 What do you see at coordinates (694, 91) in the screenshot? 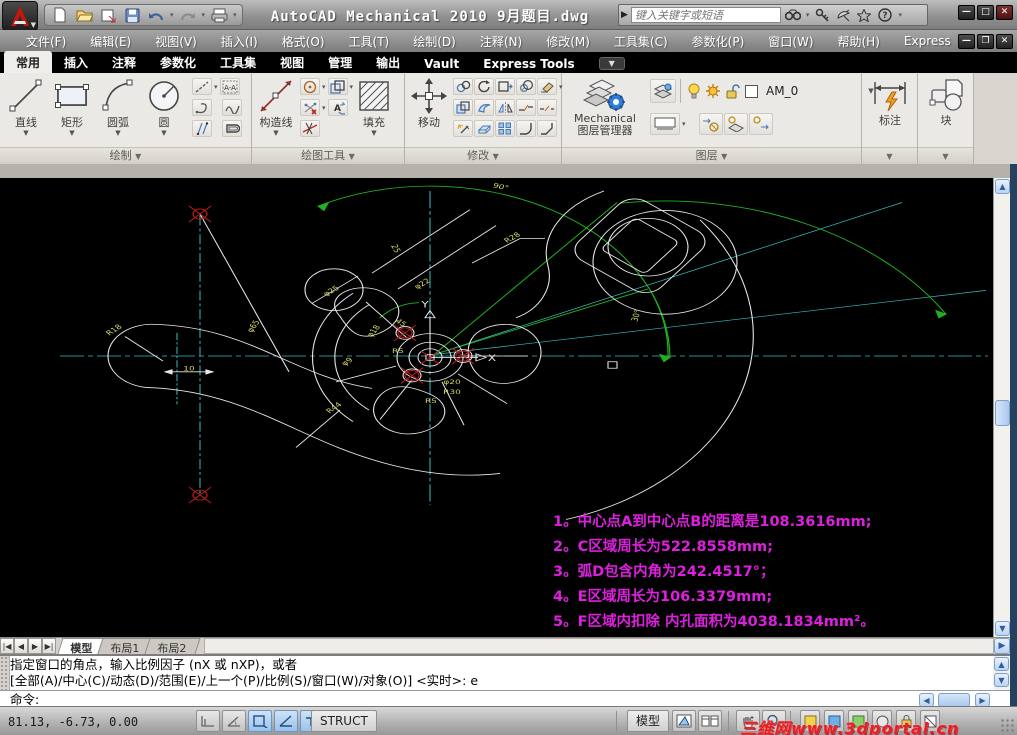
I see `layer-on-icon` at bounding box center [694, 91].